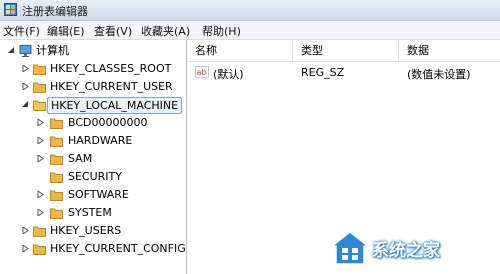  What do you see at coordinates (346, 51) in the screenshot?
I see `column-header-type: 类型` at bounding box center [346, 51].